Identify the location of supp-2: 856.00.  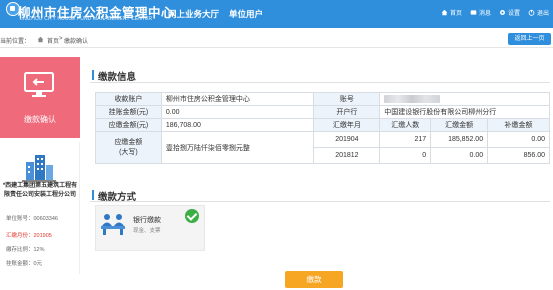
(518, 155).